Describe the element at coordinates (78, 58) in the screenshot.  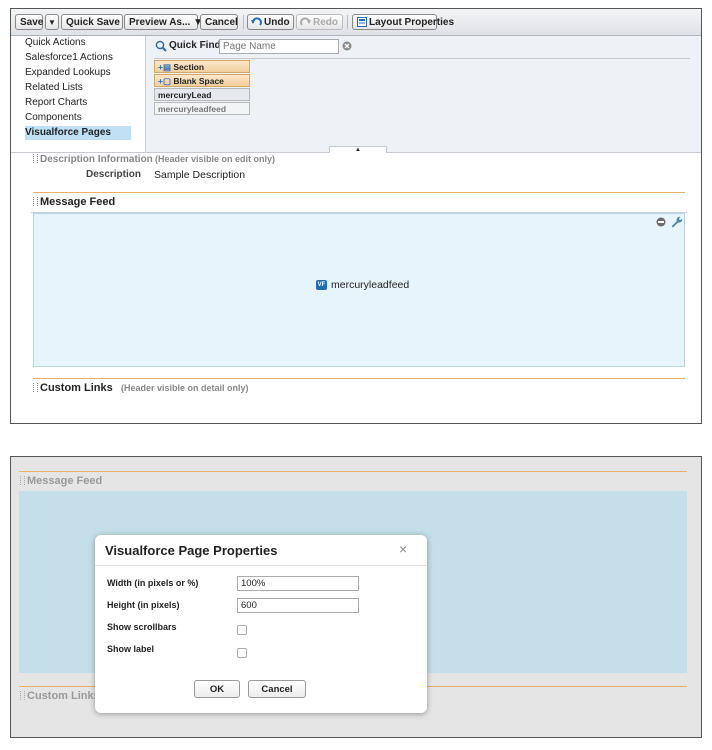
I see `category-salesforce1-actions: Salesforce1 Actions` at that location.